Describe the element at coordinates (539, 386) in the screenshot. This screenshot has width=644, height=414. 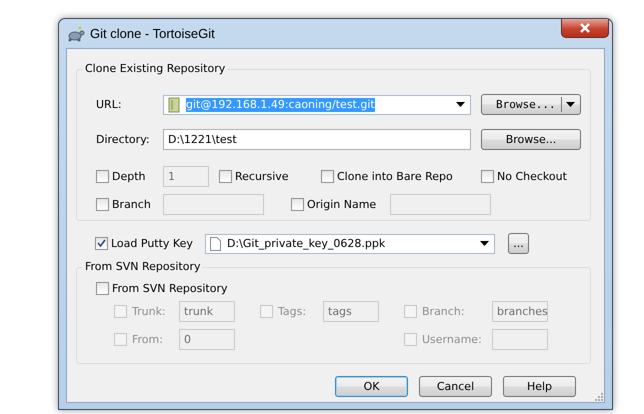
I see `dialog-button: Help` at that location.